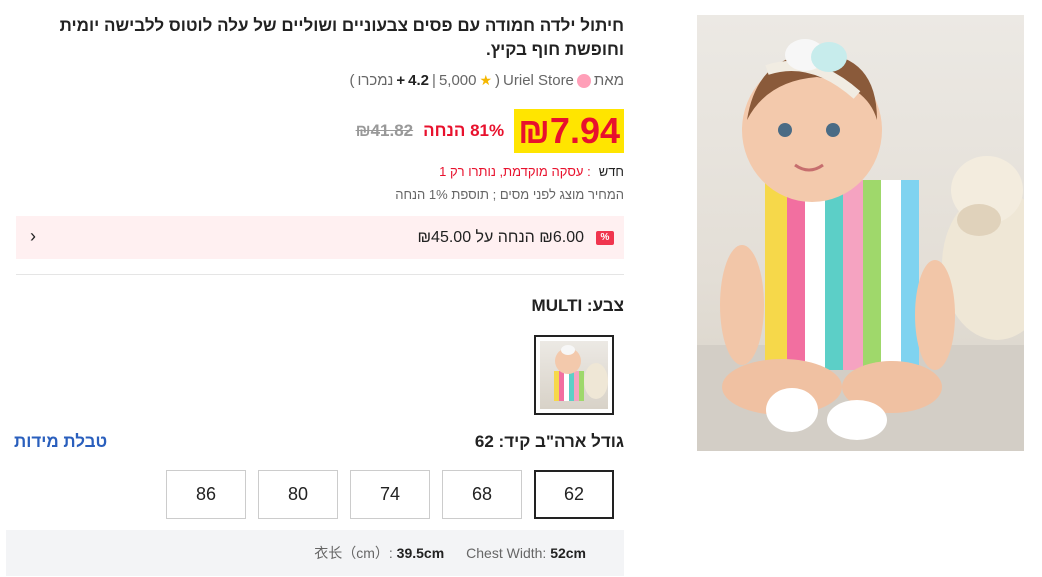  Describe the element at coordinates (464, 130) in the screenshot. I see `discount-badge: 81% הנחה` at that location.